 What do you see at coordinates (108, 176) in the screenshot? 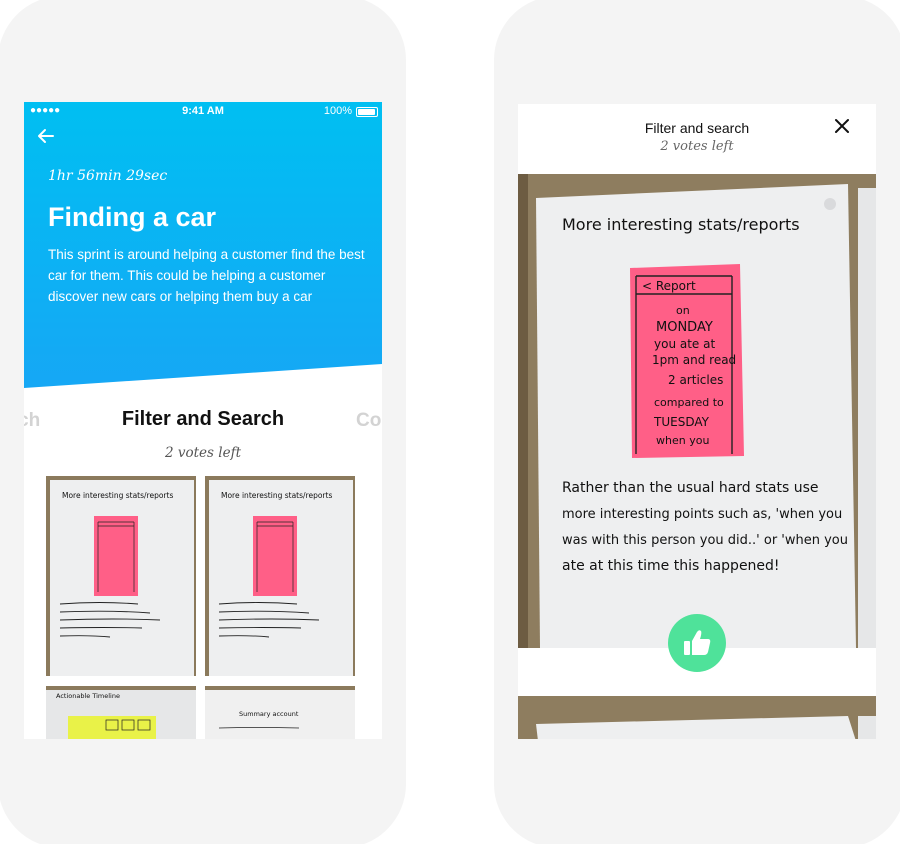
I see `sprint-timer: 1hr 56min 29sec` at bounding box center [108, 176].